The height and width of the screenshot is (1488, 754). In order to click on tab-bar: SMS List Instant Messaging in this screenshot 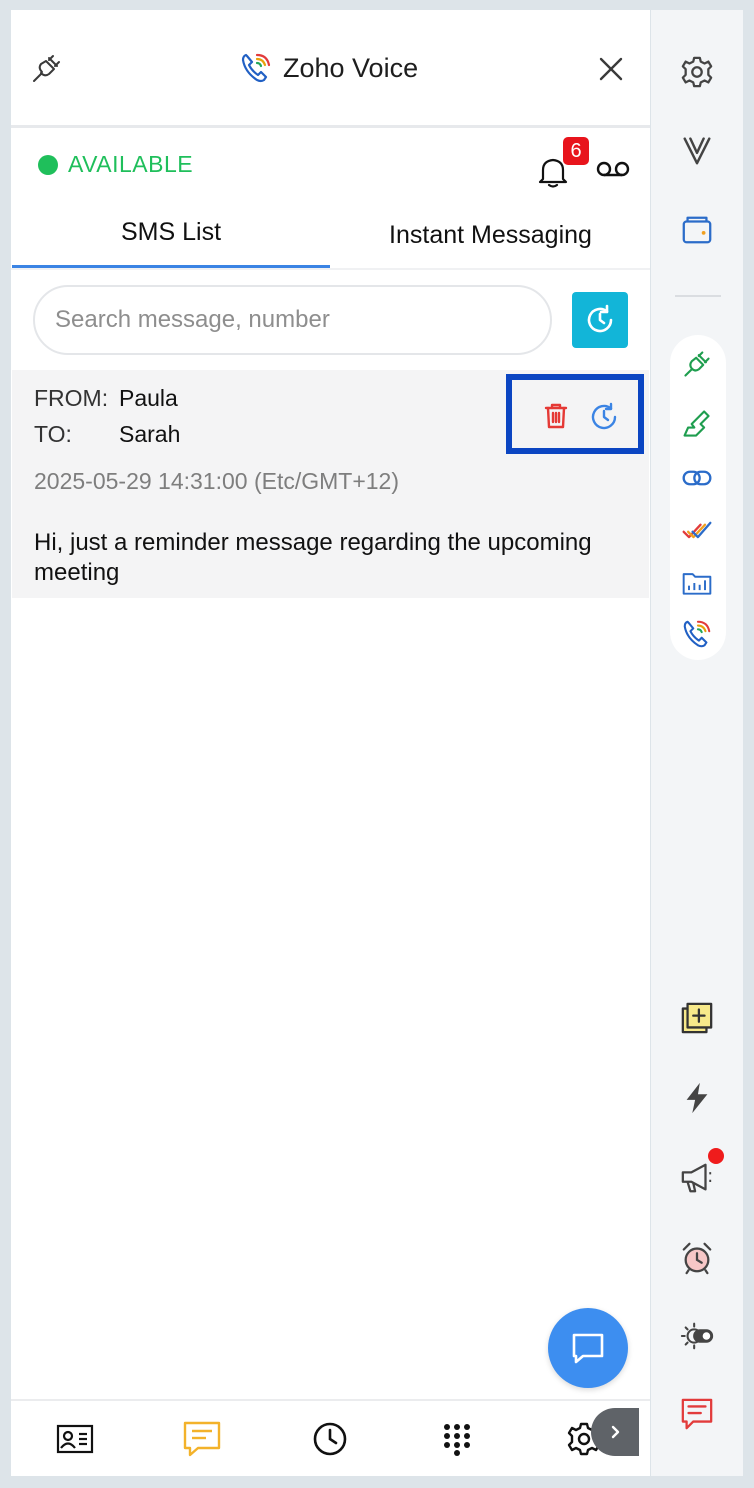, I will do `click(330, 235)`.